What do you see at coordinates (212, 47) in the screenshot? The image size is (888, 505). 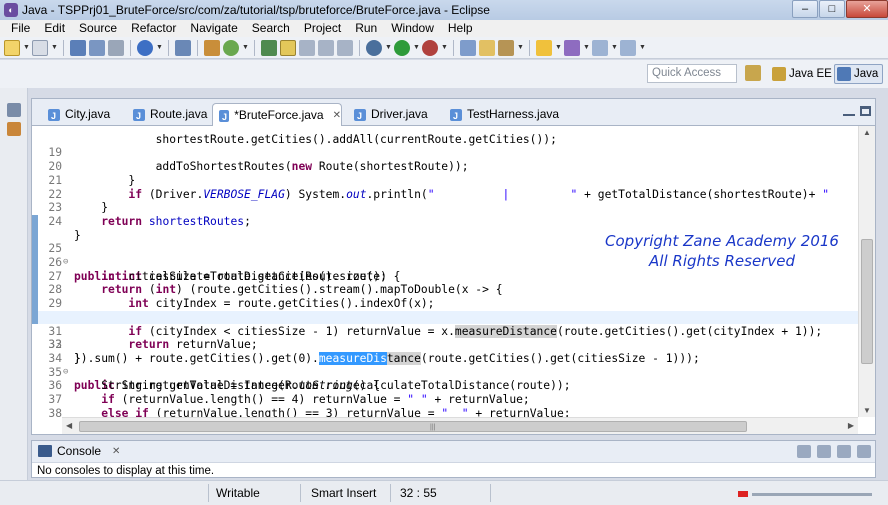 I see `package-icon` at bounding box center [212, 47].